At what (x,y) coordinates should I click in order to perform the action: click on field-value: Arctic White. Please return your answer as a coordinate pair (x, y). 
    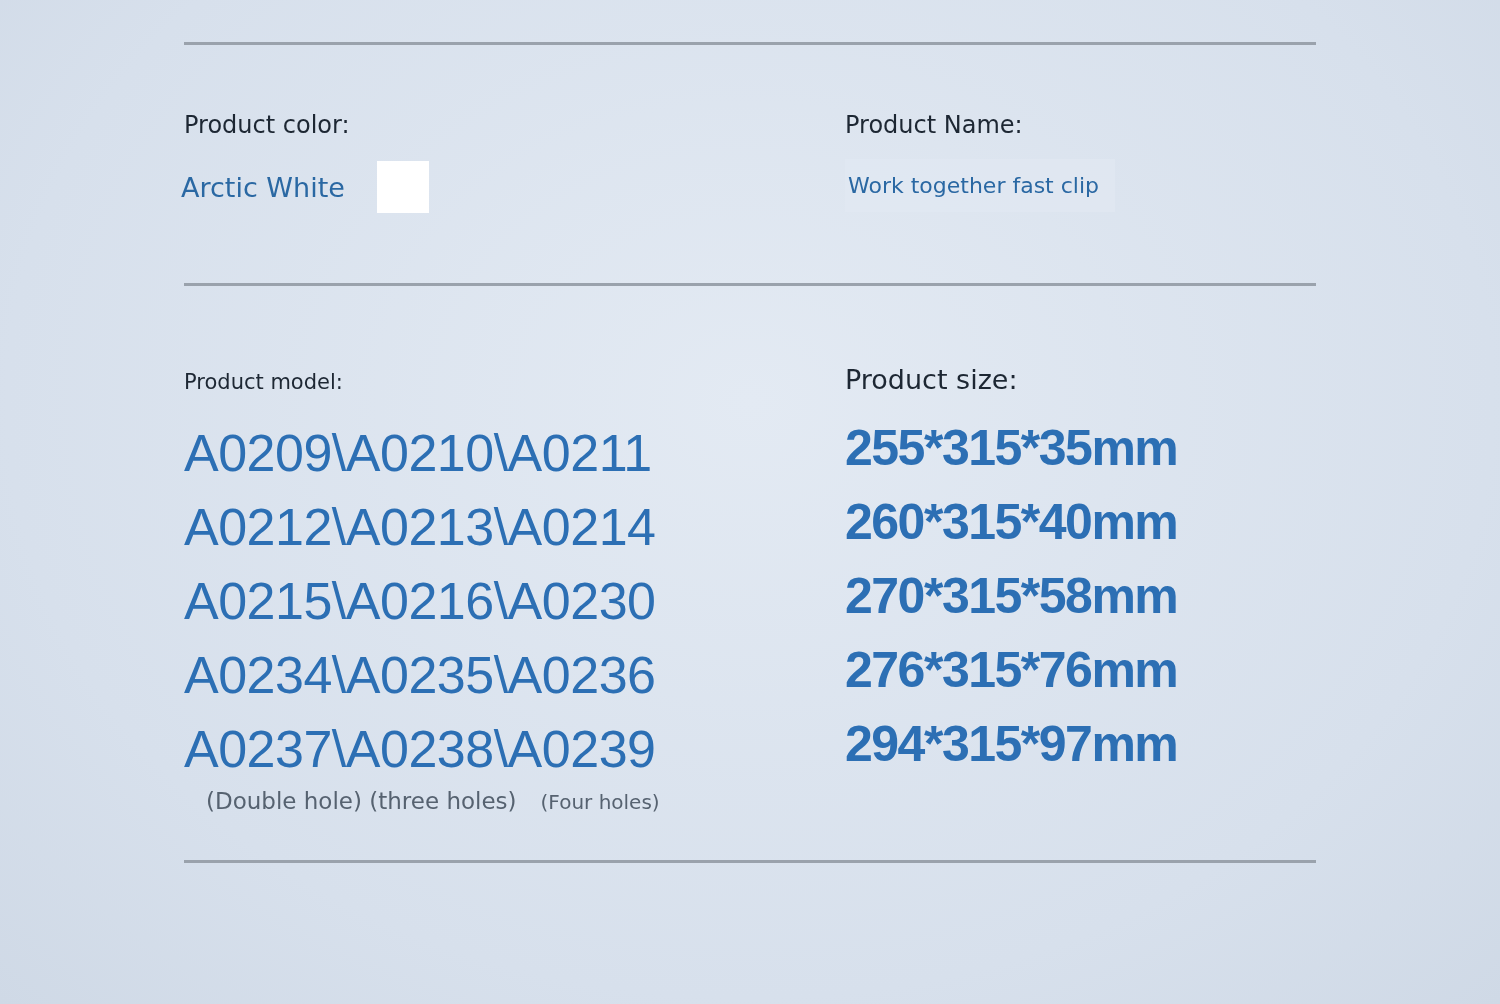
    Looking at the image, I should click on (263, 187).